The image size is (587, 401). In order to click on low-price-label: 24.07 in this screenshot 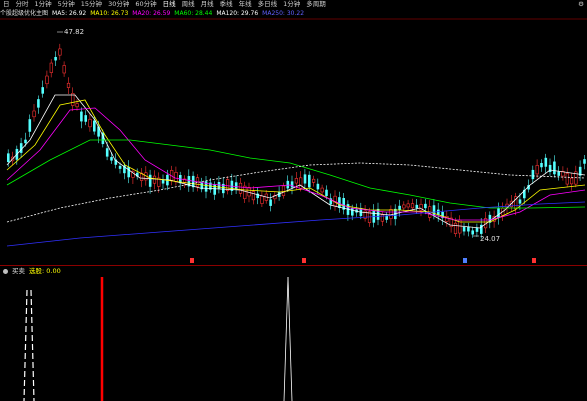, I will do `click(486, 239)`.